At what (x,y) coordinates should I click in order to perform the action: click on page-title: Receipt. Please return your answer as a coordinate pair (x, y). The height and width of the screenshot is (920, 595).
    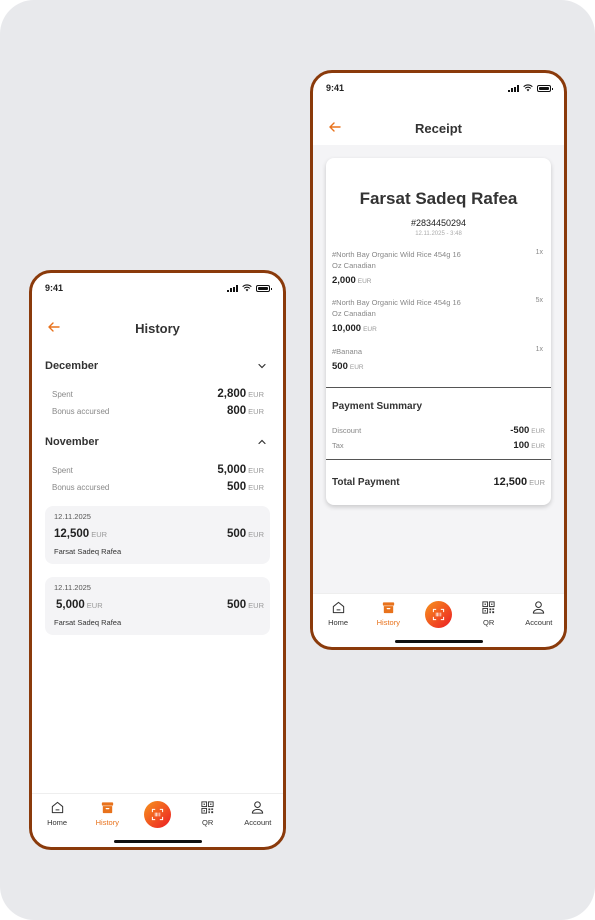
    Looking at the image, I should click on (438, 128).